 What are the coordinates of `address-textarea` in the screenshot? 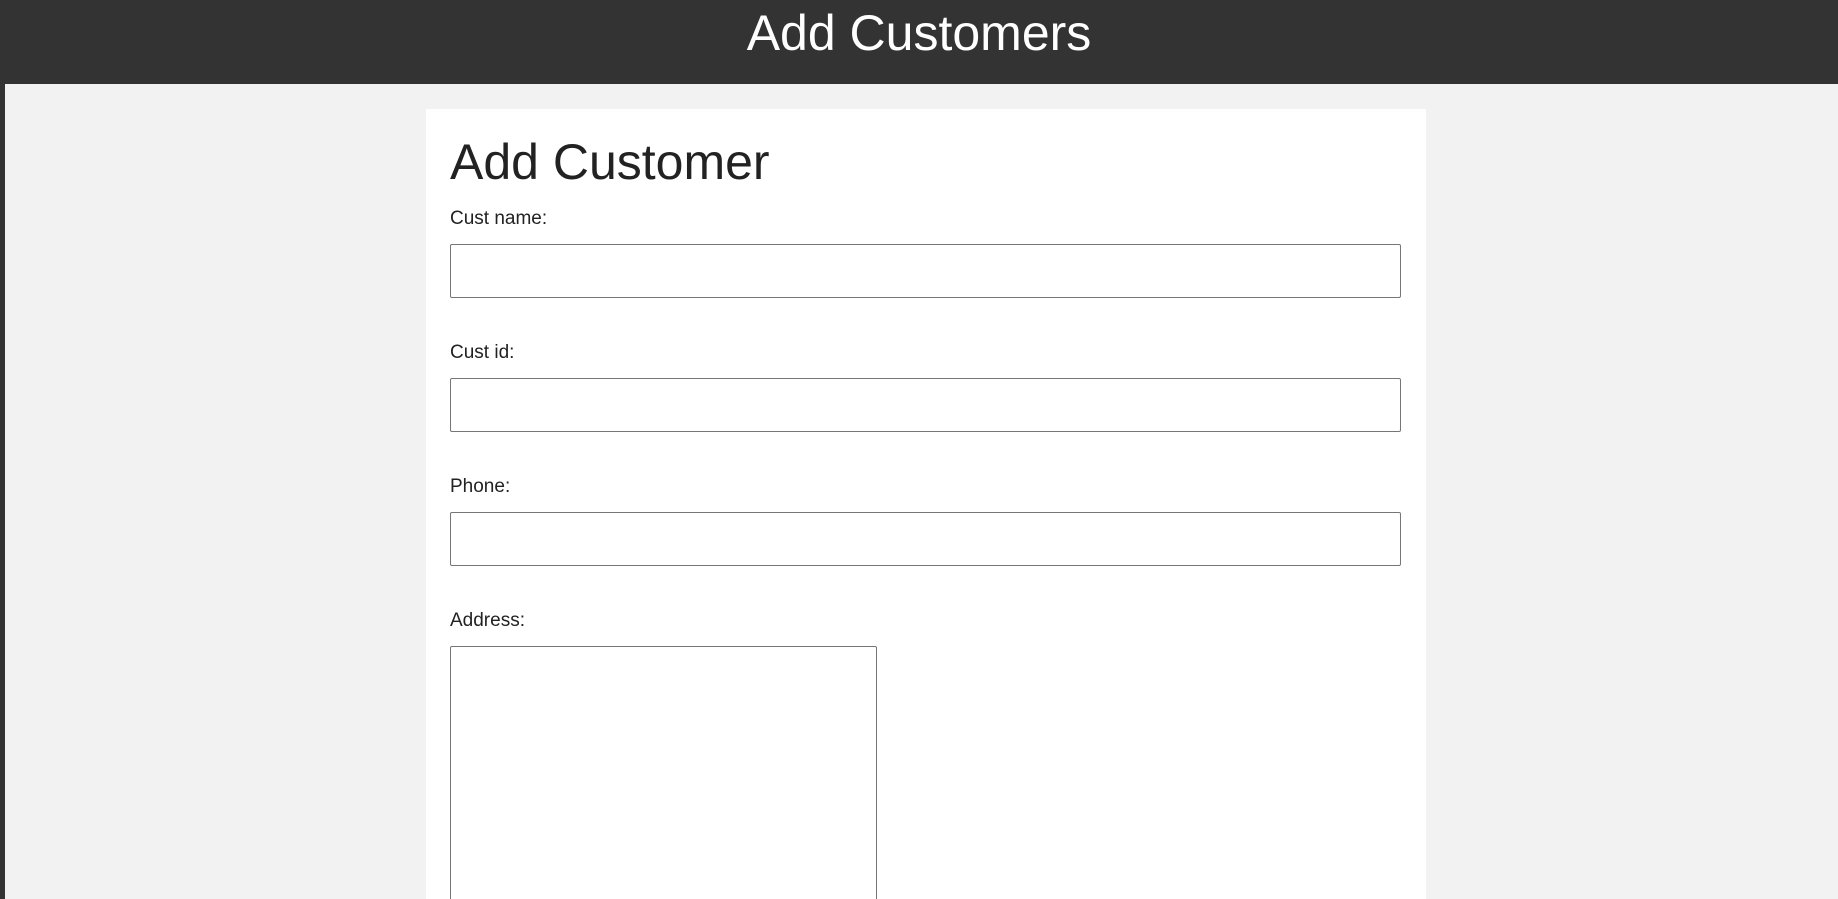 It's located at (663, 772).